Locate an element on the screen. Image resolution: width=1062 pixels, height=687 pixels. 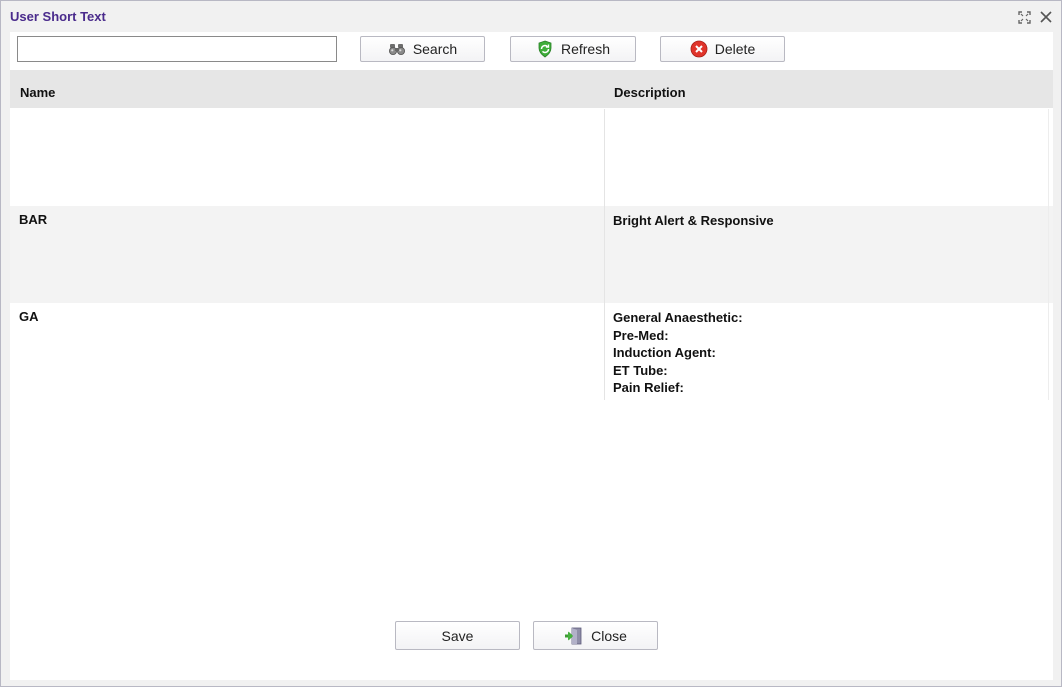
save-button-label: Save is located at coordinates (457, 635).